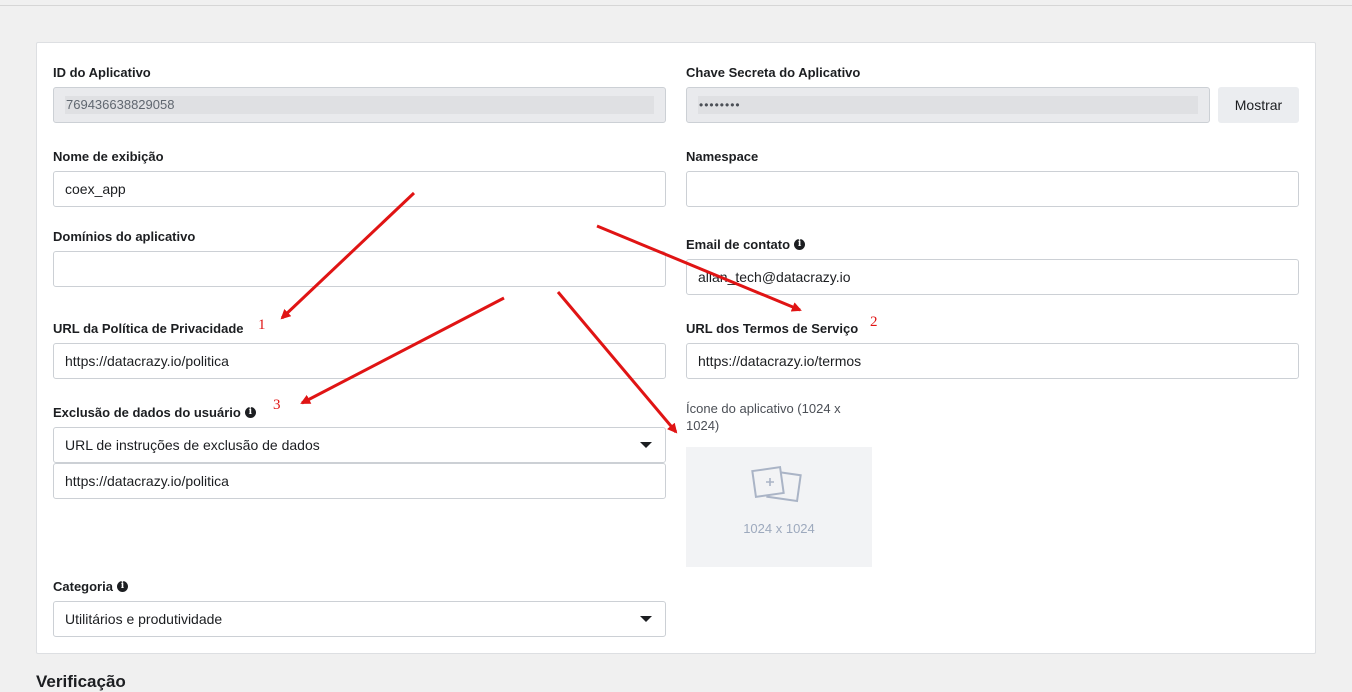  Describe the element at coordinates (779, 528) in the screenshot. I see `app-icon-size: 1024 x 1024` at that location.